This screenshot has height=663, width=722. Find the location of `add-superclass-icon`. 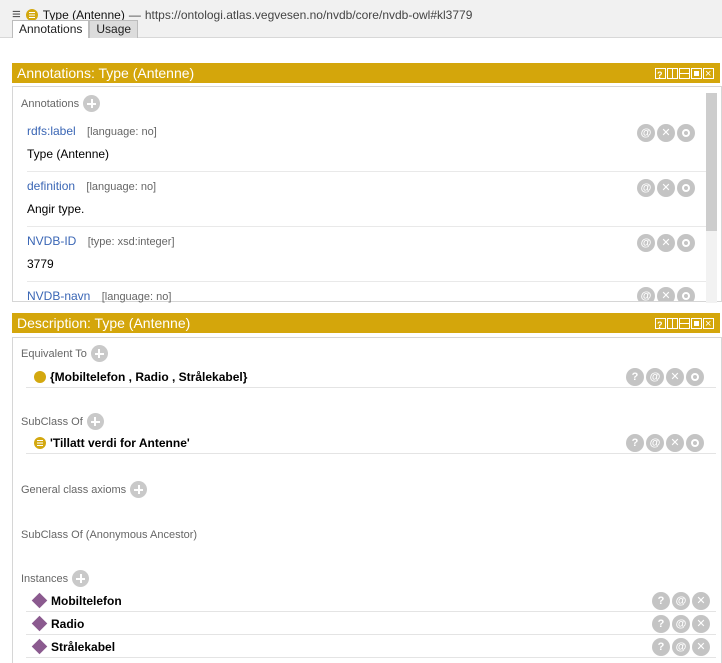

add-superclass-icon is located at coordinates (95, 421).